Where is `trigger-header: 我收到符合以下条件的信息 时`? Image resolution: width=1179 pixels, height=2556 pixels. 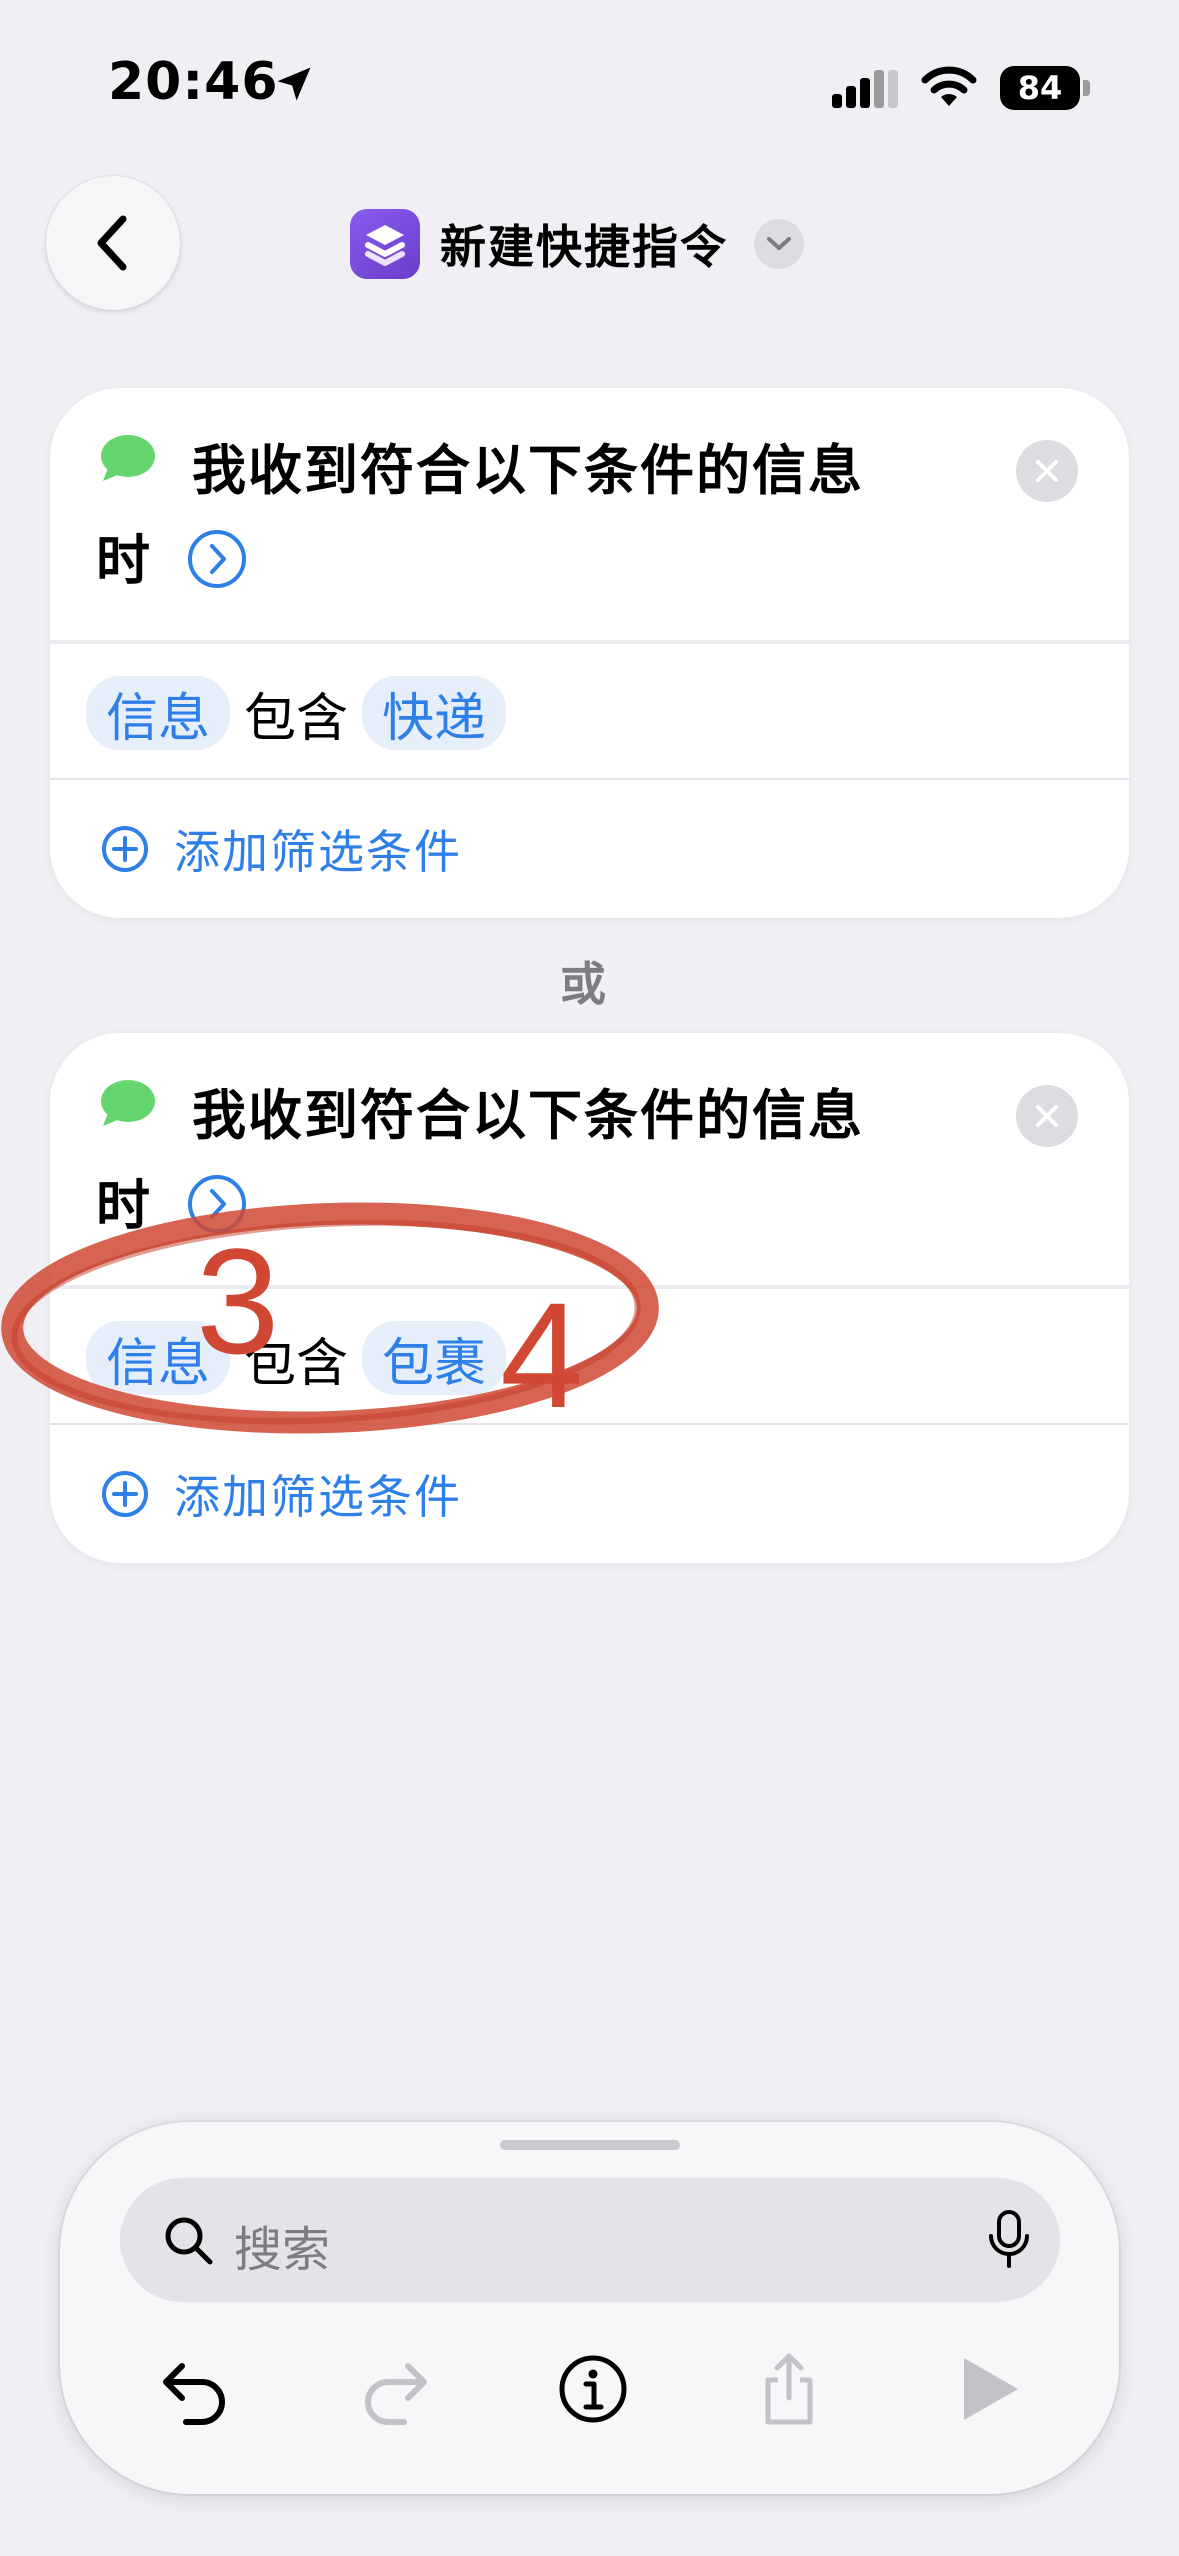 trigger-header: 我收到符合以下条件的信息 时 is located at coordinates (589, 516).